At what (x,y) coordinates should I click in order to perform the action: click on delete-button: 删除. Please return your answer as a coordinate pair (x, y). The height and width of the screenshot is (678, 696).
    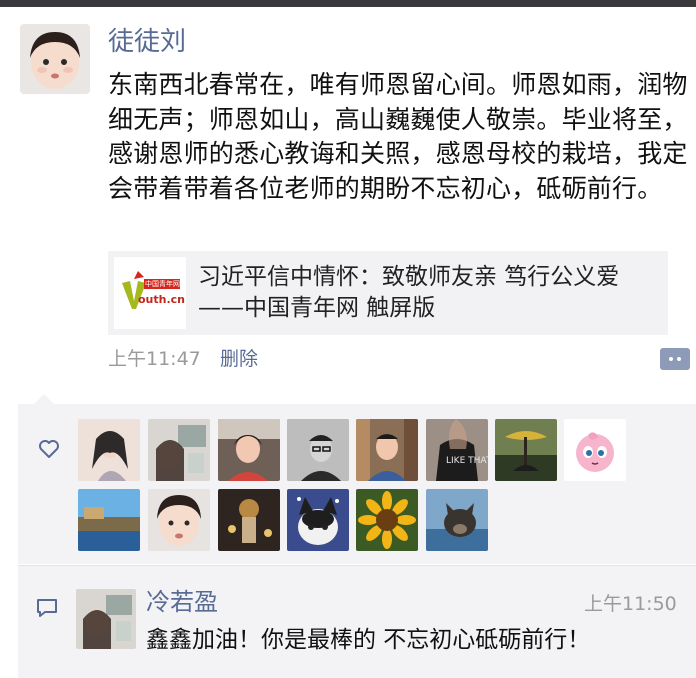
    Looking at the image, I should click on (239, 359).